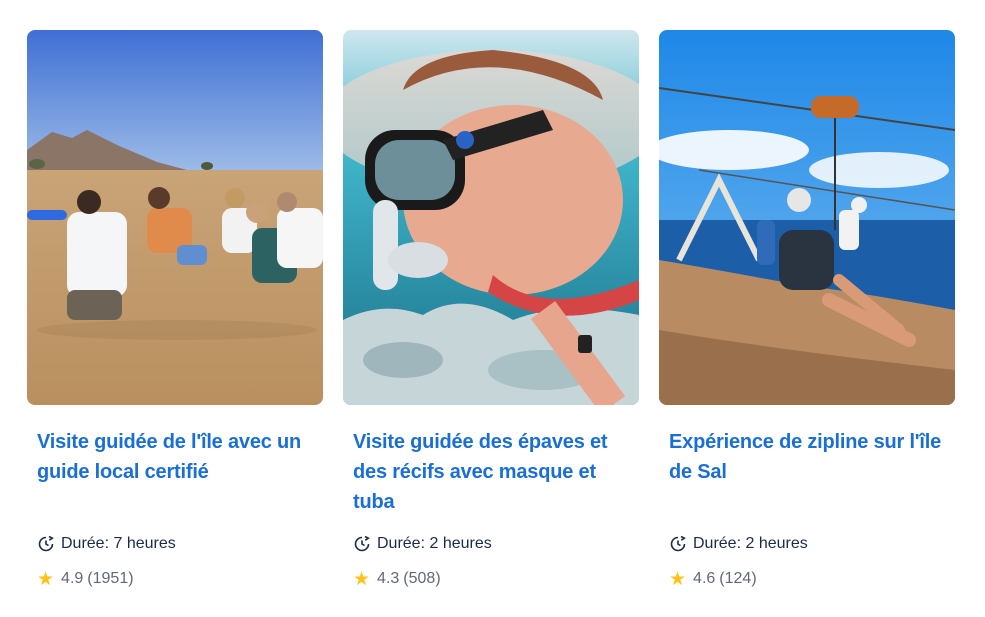 The image size is (985, 617). Describe the element at coordinates (491, 579) in the screenshot. I see `rating-info: ★ 4.3 (508)` at that location.